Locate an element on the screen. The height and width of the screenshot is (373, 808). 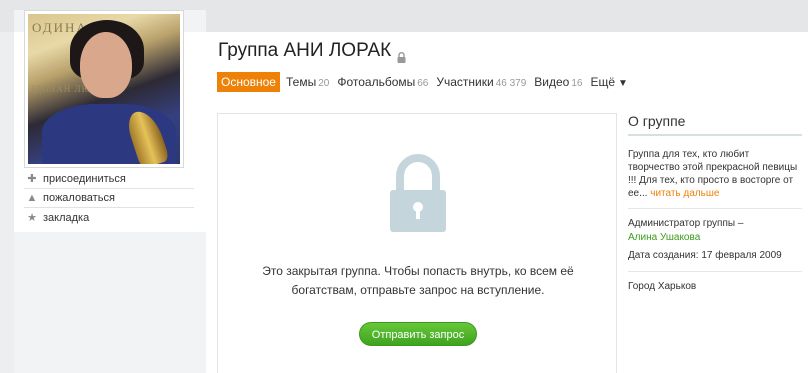
send-request-button: Отправить запрос is located at coordinates (418, 334).